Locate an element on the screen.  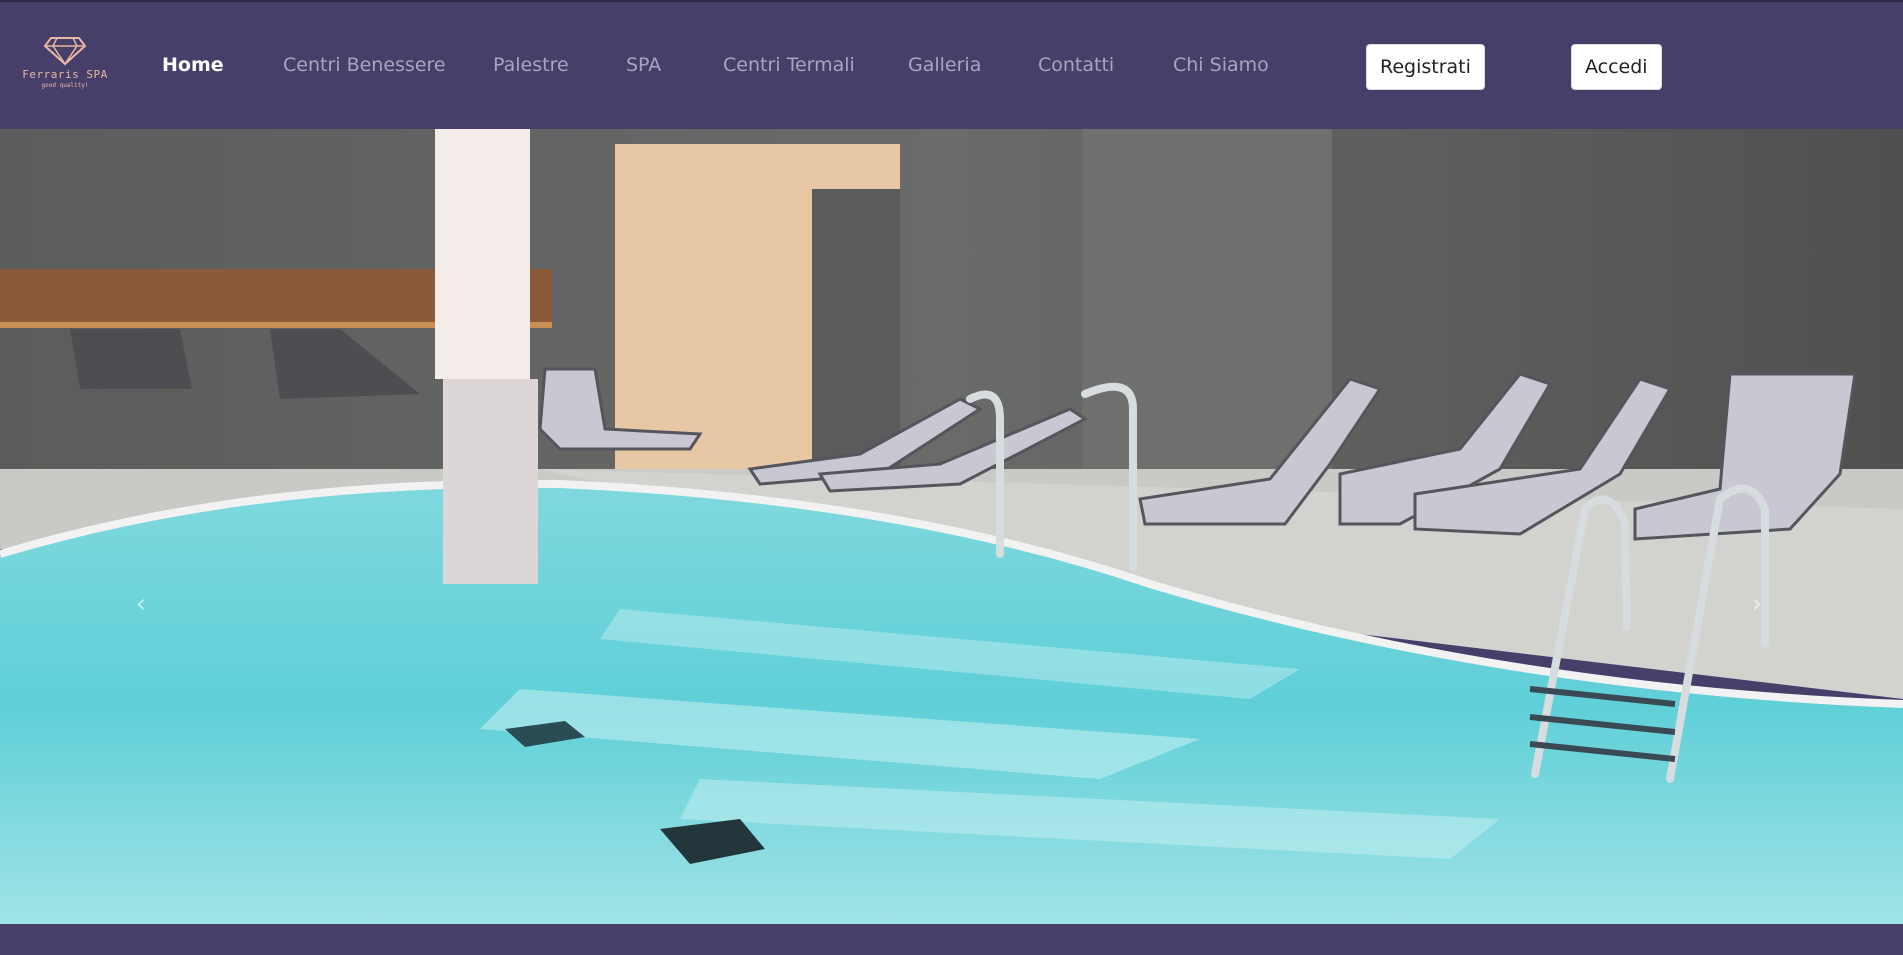
login-button: Accedi is located at coordinates (1616, 67).